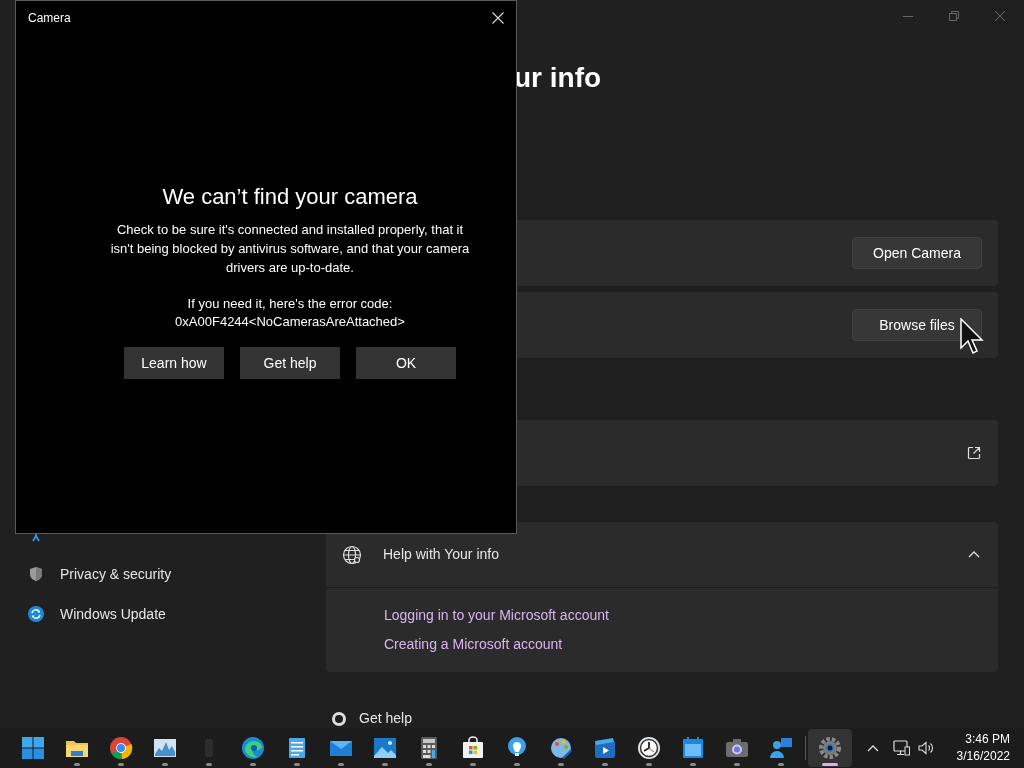  What do you see at coordinates (36, 574) in the screenshot?
I see `shield-icon` at bounding box center [36, 574].